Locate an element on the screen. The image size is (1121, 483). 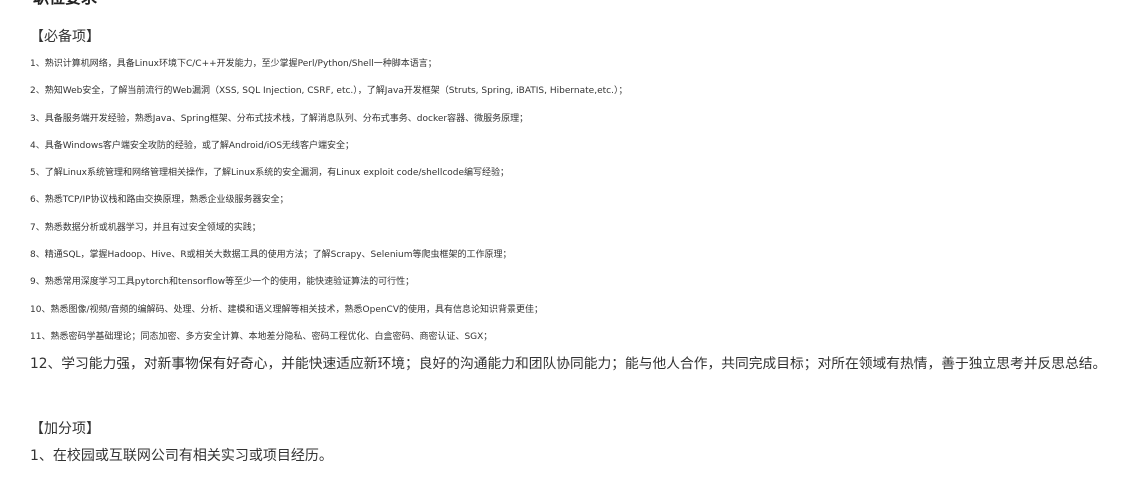
bonus-list: 1、在校园或互联网公司有相关实习或项目经历。 is located at coordinates (181, 459).